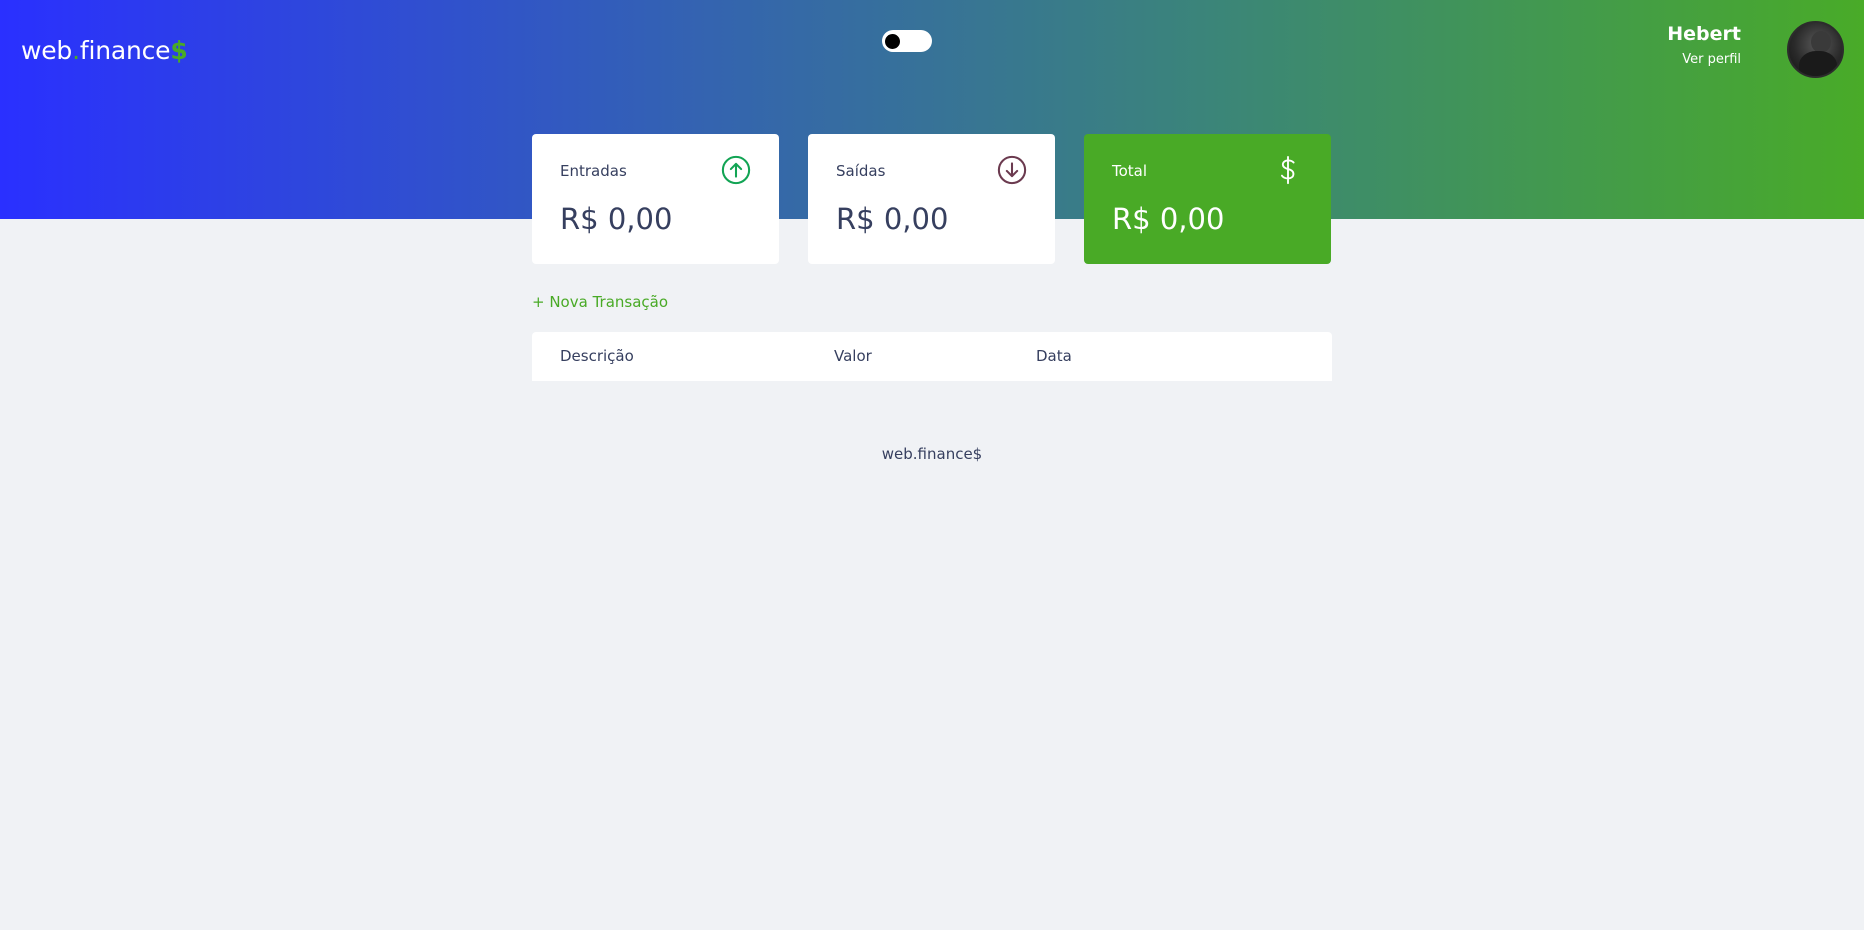  What do you see at coordinates (1054, 356) in the screenshot?
I see `column-date: Data` at bounding box center [1054, 356].